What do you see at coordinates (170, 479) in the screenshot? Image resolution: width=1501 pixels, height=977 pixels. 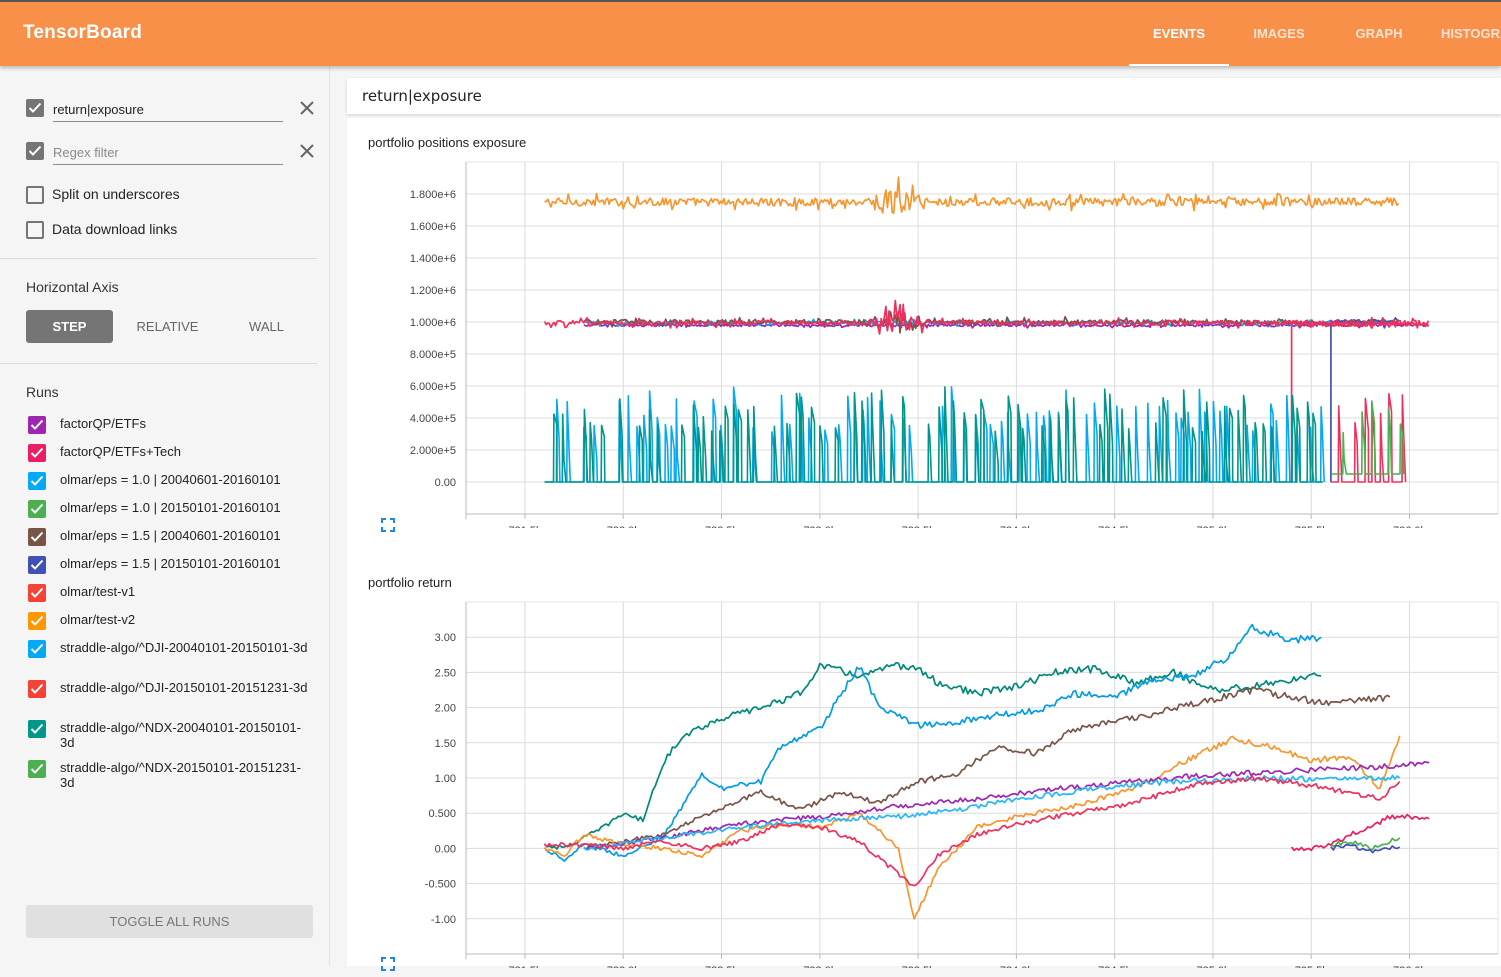 I see `run-label: olmar/eps = 1.0 | 20040601-20160101` at bounding box center [170, 479].